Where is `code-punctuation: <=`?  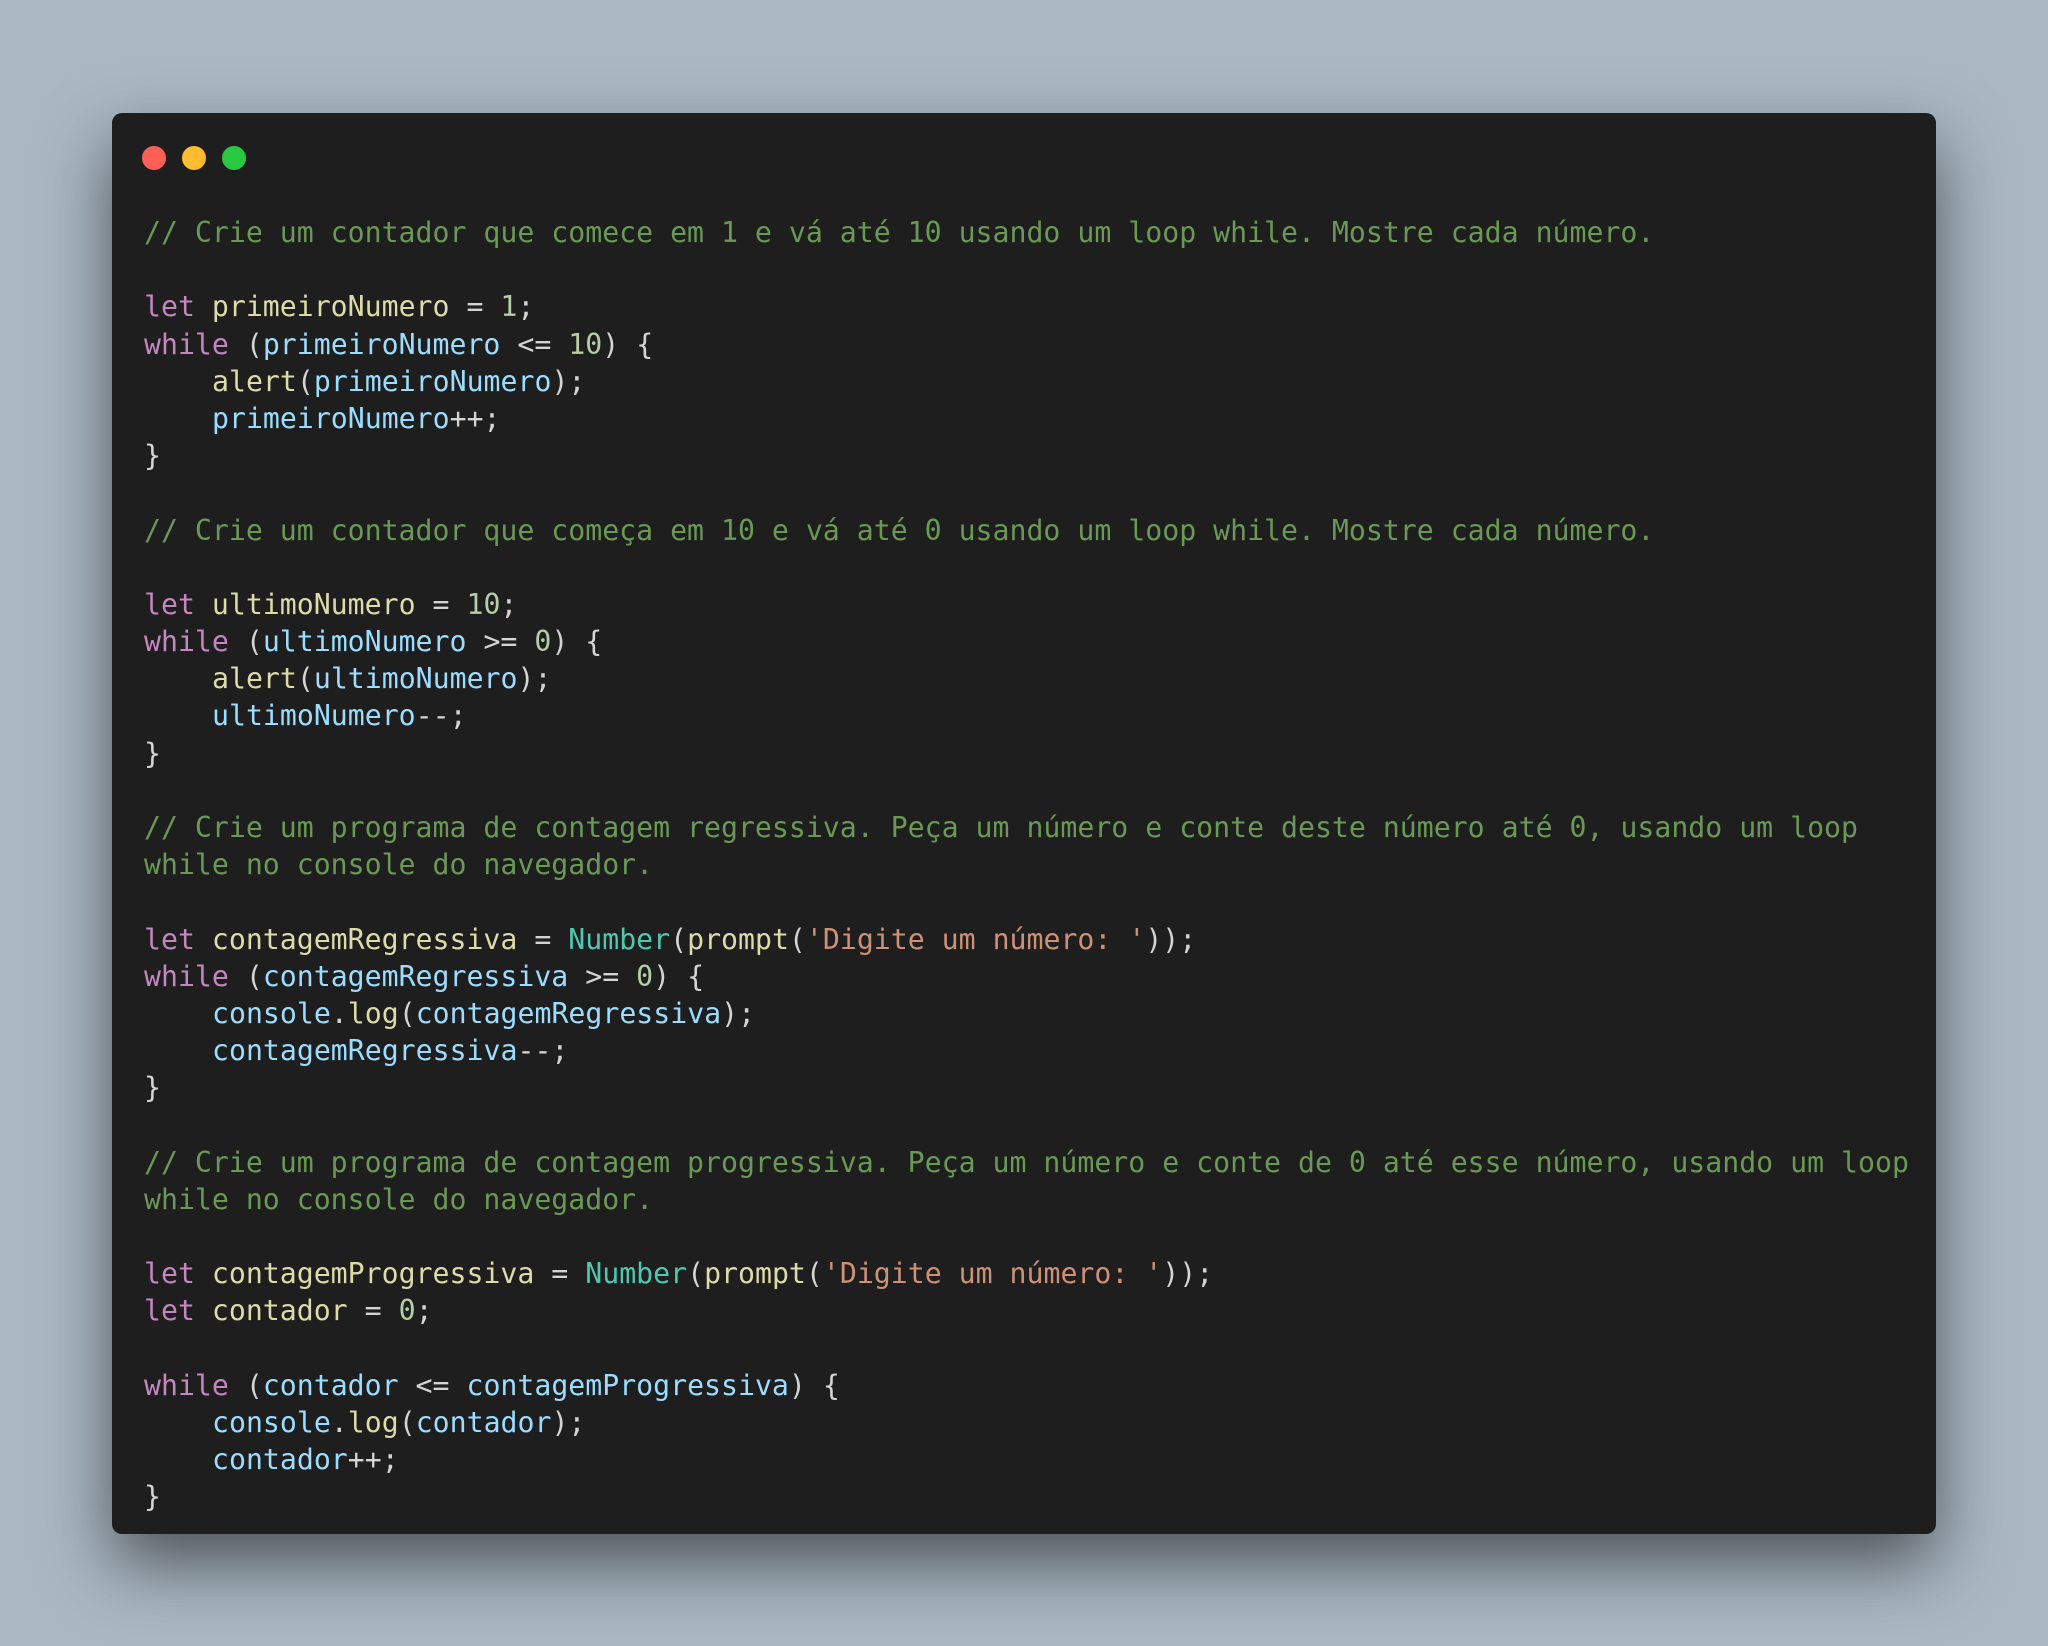 code-punctuation: <= is located at coordinates (534, 344).